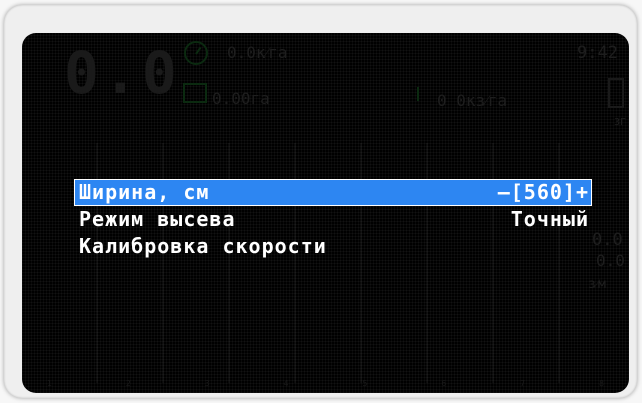  What do you see at coordinates (333, 246) in the screenshot?
I see `menu-item-speed-calibration: Калибровка скорости` at bounding box center [333, 246].